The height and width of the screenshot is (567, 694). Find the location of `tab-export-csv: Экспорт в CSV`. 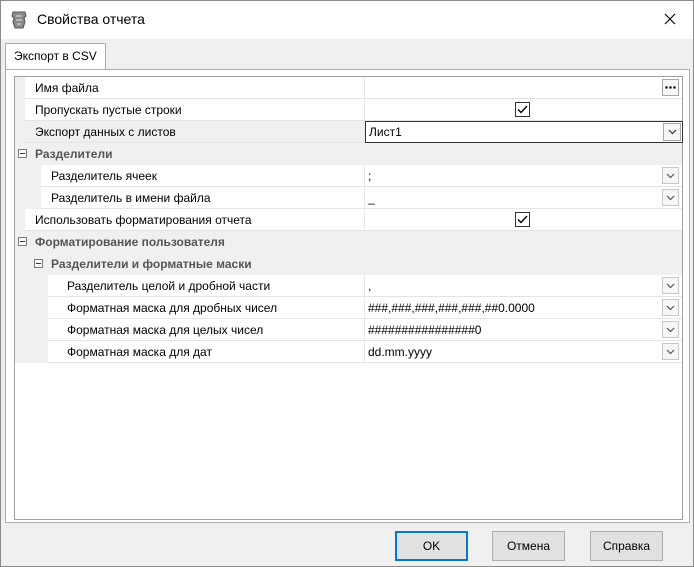

tab-export-csv: Экспорт в CSV is located at coordinates (55, 56).